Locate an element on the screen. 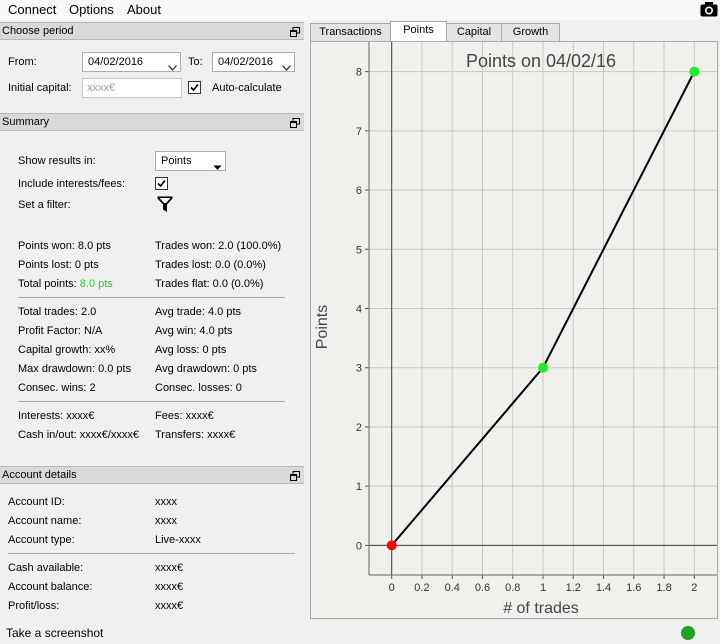  x-tick-label: 0.2 is located at coordinates (421, 588).